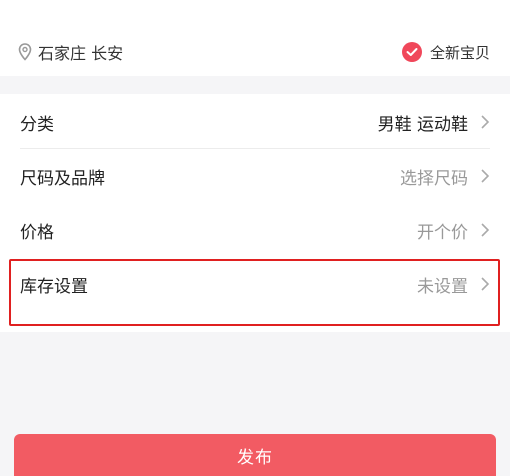  What do you see at coordinates (255, 229) in the screenshot?
I see `row-price: 价格 开个价` at bounding box center [255, 229].